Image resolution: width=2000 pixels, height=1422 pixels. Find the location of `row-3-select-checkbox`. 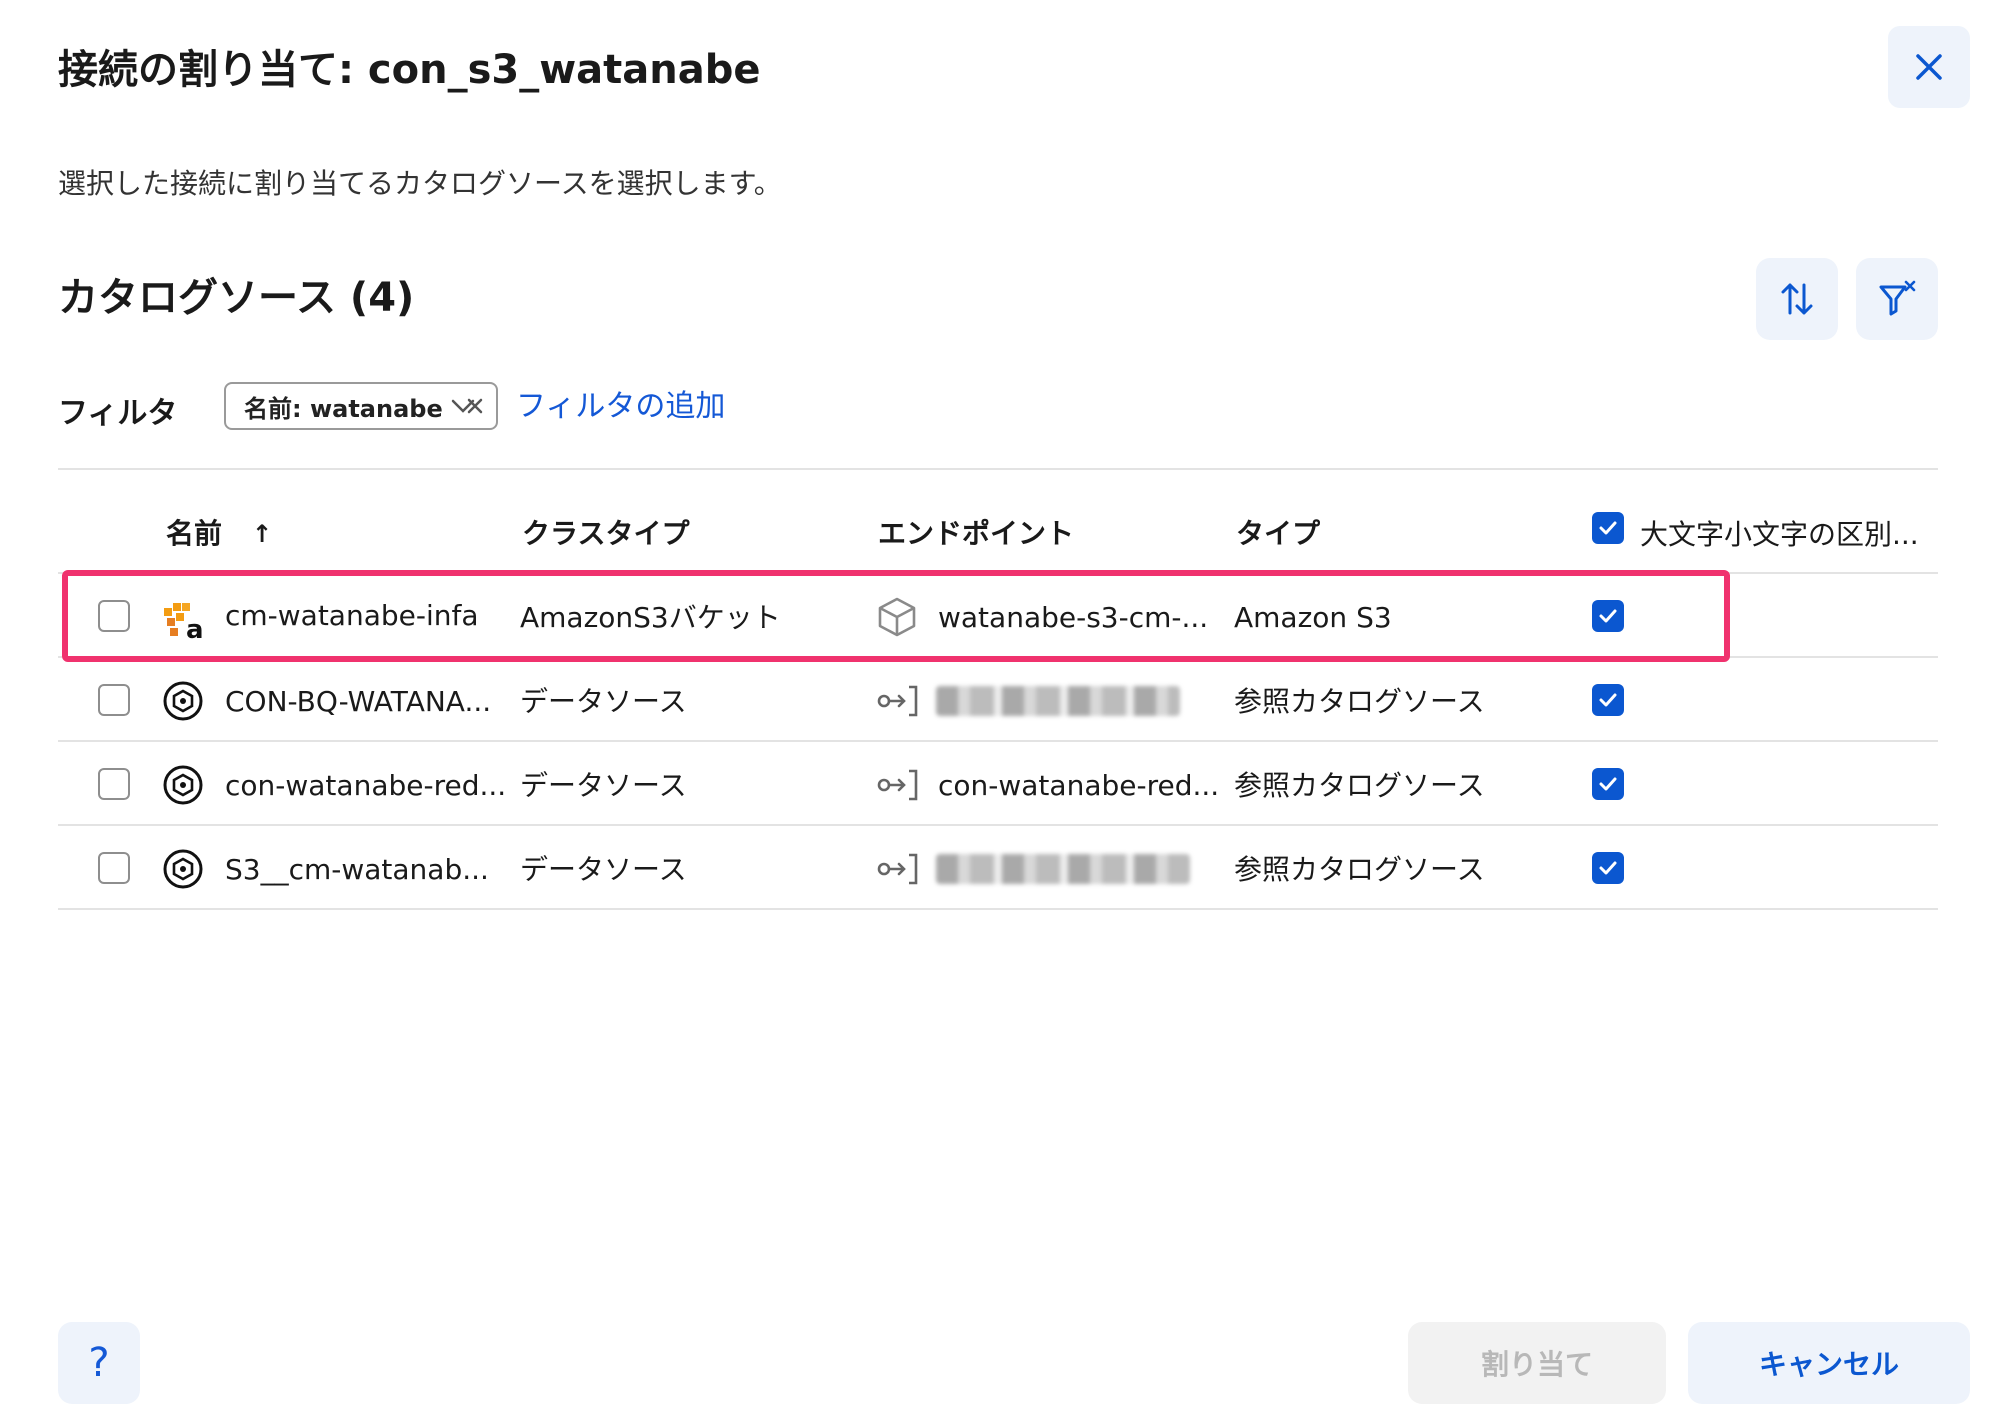

row-3-select-checkbox is located at coordinates (114, 784).